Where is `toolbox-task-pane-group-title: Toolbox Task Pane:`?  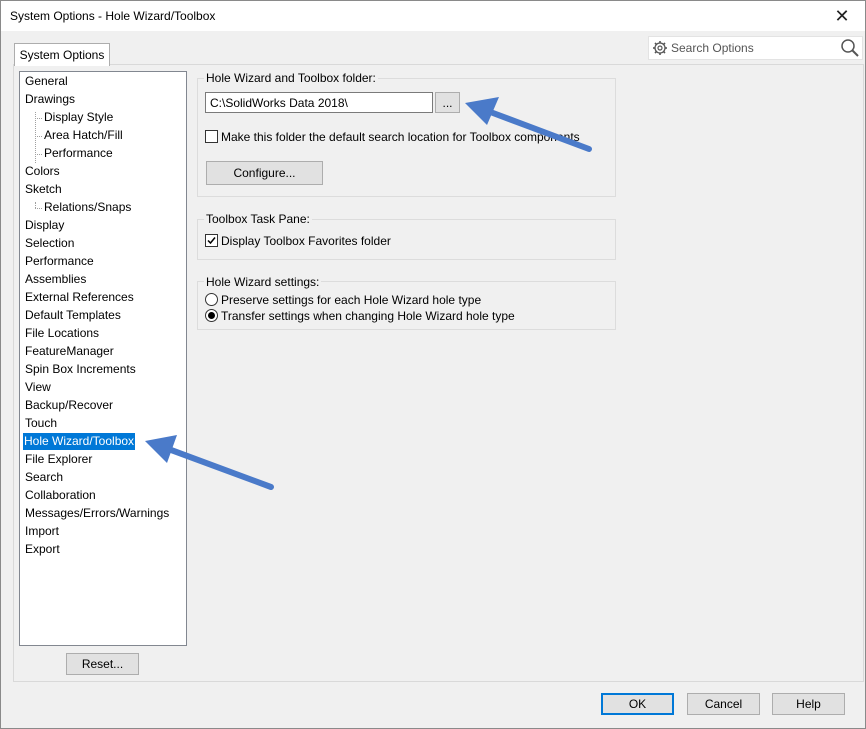 toolbox-task-pane-group-title: Toolbox Task Pane: is located at coordinates (258, 219).